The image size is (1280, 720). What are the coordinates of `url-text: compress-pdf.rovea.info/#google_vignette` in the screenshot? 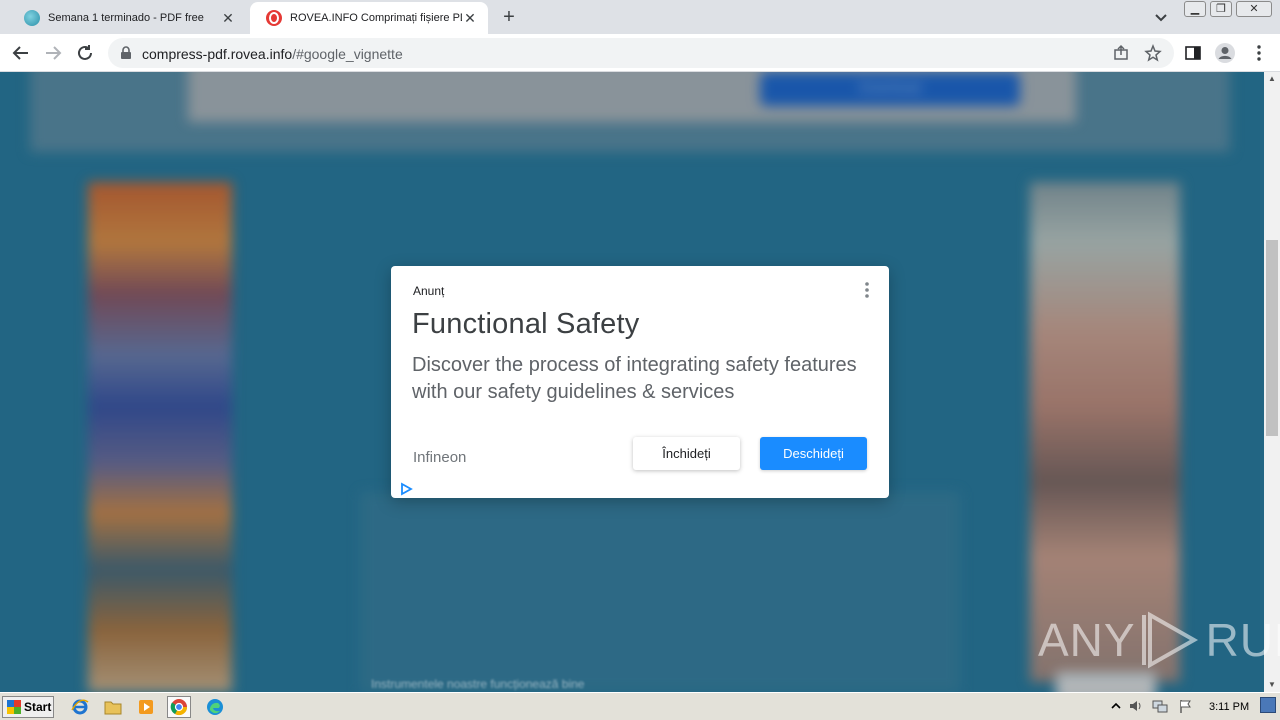 It's located at (272, 54).